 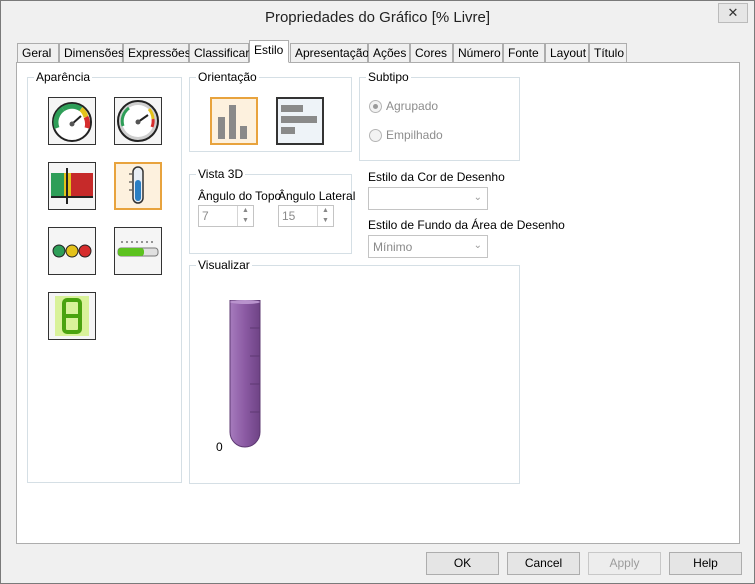 I want to click on vertical-bars-icon, so click(x=234, y=121).